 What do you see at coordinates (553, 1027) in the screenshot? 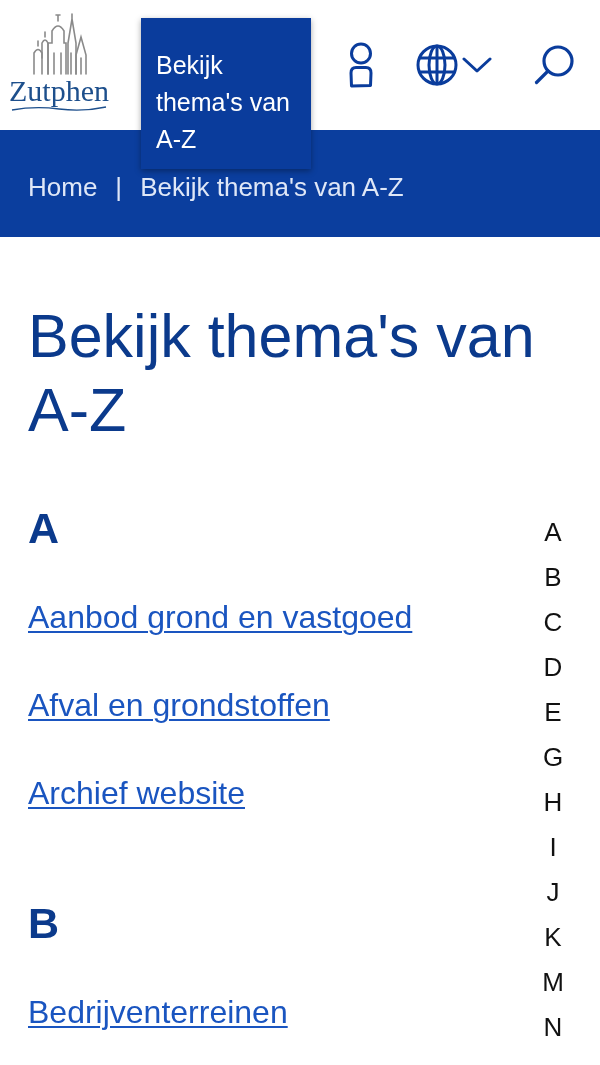
I see `letter-index-link: N` at bounding box center [553, 1027].